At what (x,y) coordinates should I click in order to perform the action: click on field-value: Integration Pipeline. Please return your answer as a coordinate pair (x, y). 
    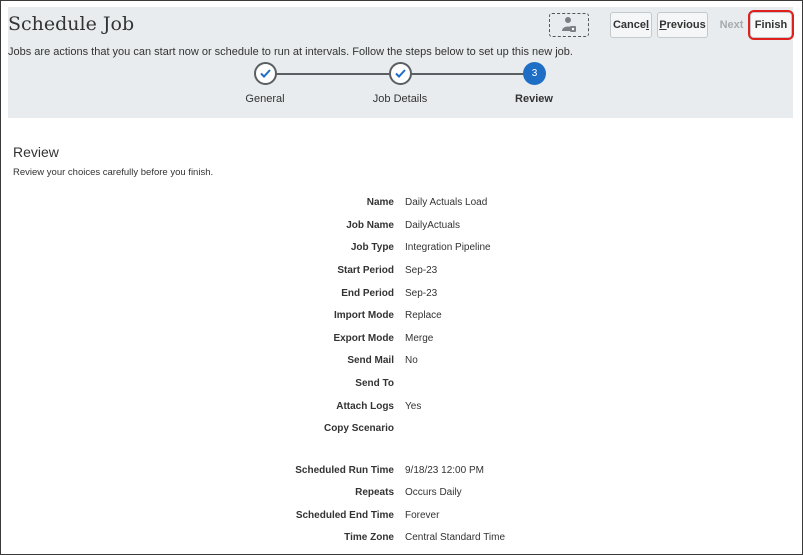
    Looking at the image, I should click on (448, 247).